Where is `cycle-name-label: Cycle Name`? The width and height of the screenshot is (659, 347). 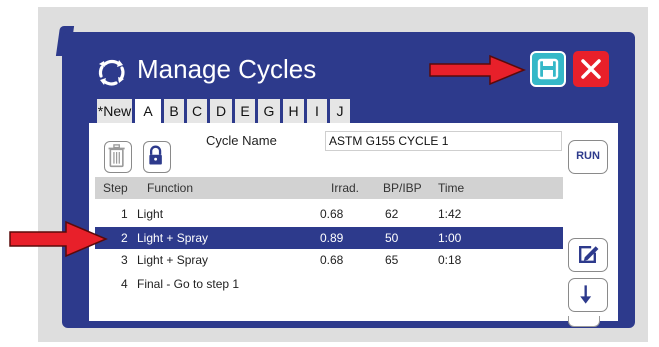 cycle-name-label: Cycle Name is located at coordinates (241, 140).